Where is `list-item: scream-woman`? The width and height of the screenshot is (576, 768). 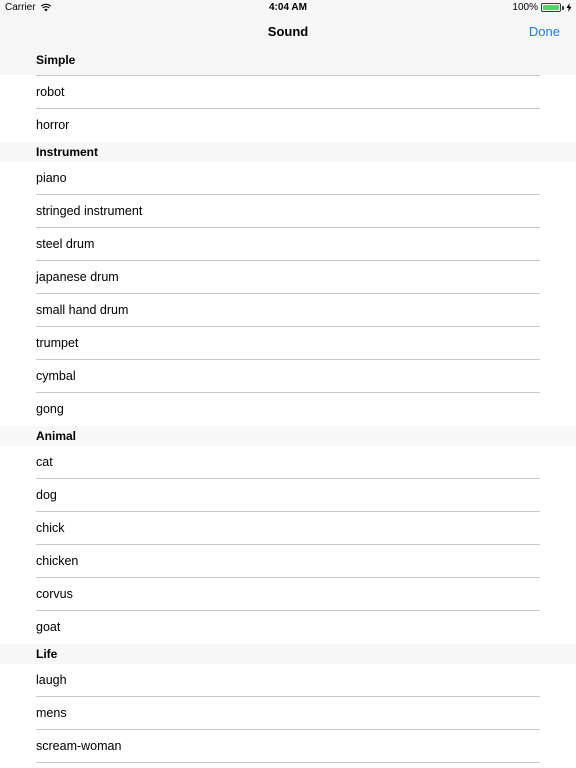 list-item: scream-woman is located at coordinates (288, 746).